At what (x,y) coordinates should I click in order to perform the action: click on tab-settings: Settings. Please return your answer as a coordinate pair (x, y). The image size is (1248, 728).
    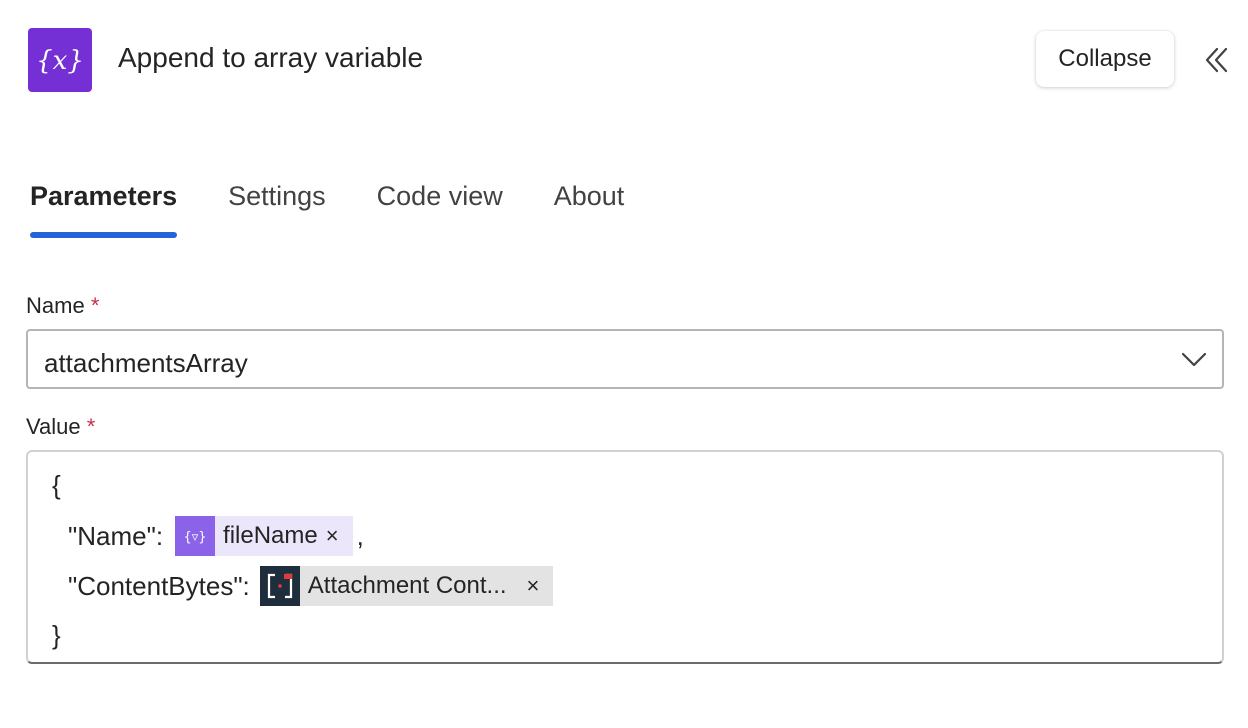
    Looking at the image, I should click on (277, 206).